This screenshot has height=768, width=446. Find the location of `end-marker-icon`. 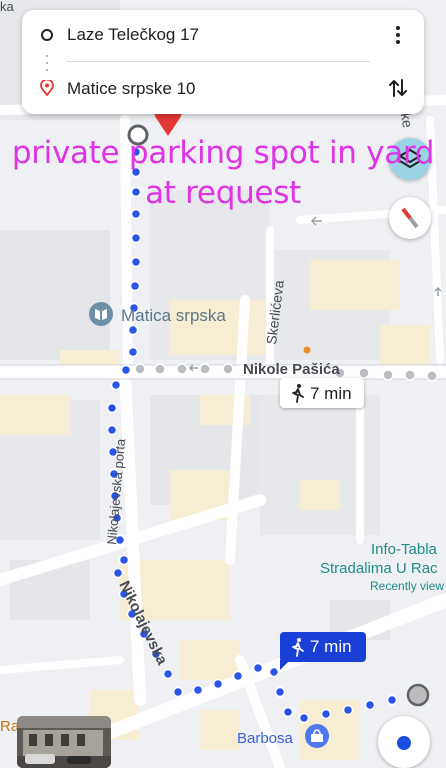

end-marker-icon is located at coordinates (418, 695).